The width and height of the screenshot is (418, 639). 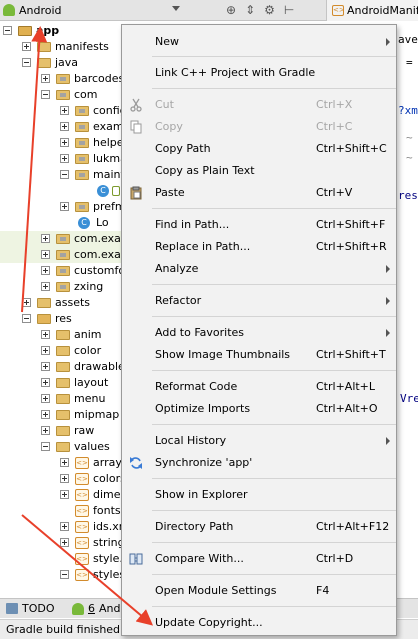 I want to click on tab-android-manifest: <> AndroidManife, so click(x=372, y=10).